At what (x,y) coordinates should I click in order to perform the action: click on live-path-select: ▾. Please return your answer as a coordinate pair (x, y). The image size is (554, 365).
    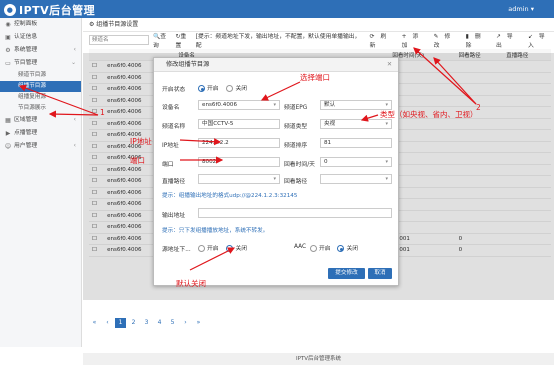
    Looking at the image, I should click on (239, 179).